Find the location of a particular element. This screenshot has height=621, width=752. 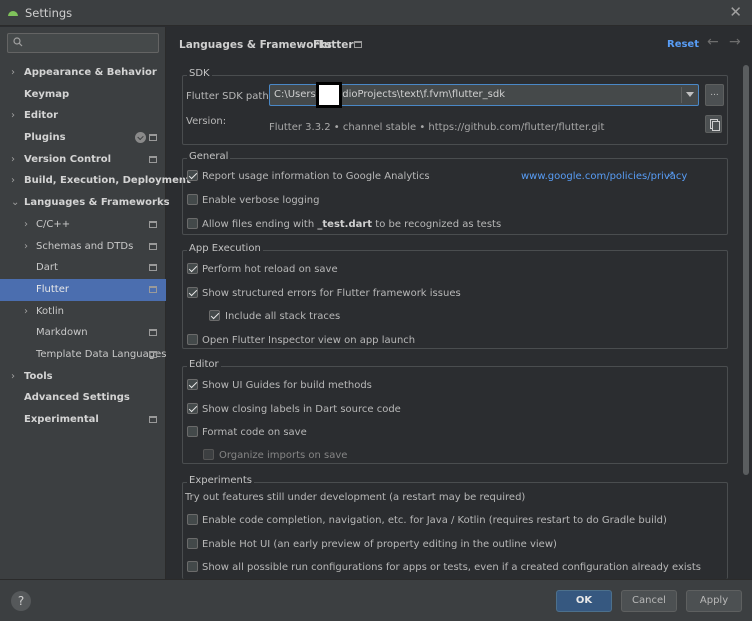

structured-errors-checkbox is located at coordinates (192, 292).